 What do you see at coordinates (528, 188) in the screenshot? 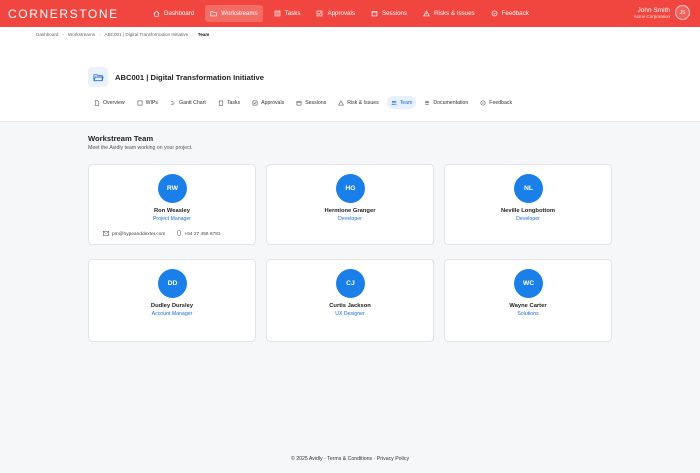
I see `avatar: NL` at bounding box center [528, 188].